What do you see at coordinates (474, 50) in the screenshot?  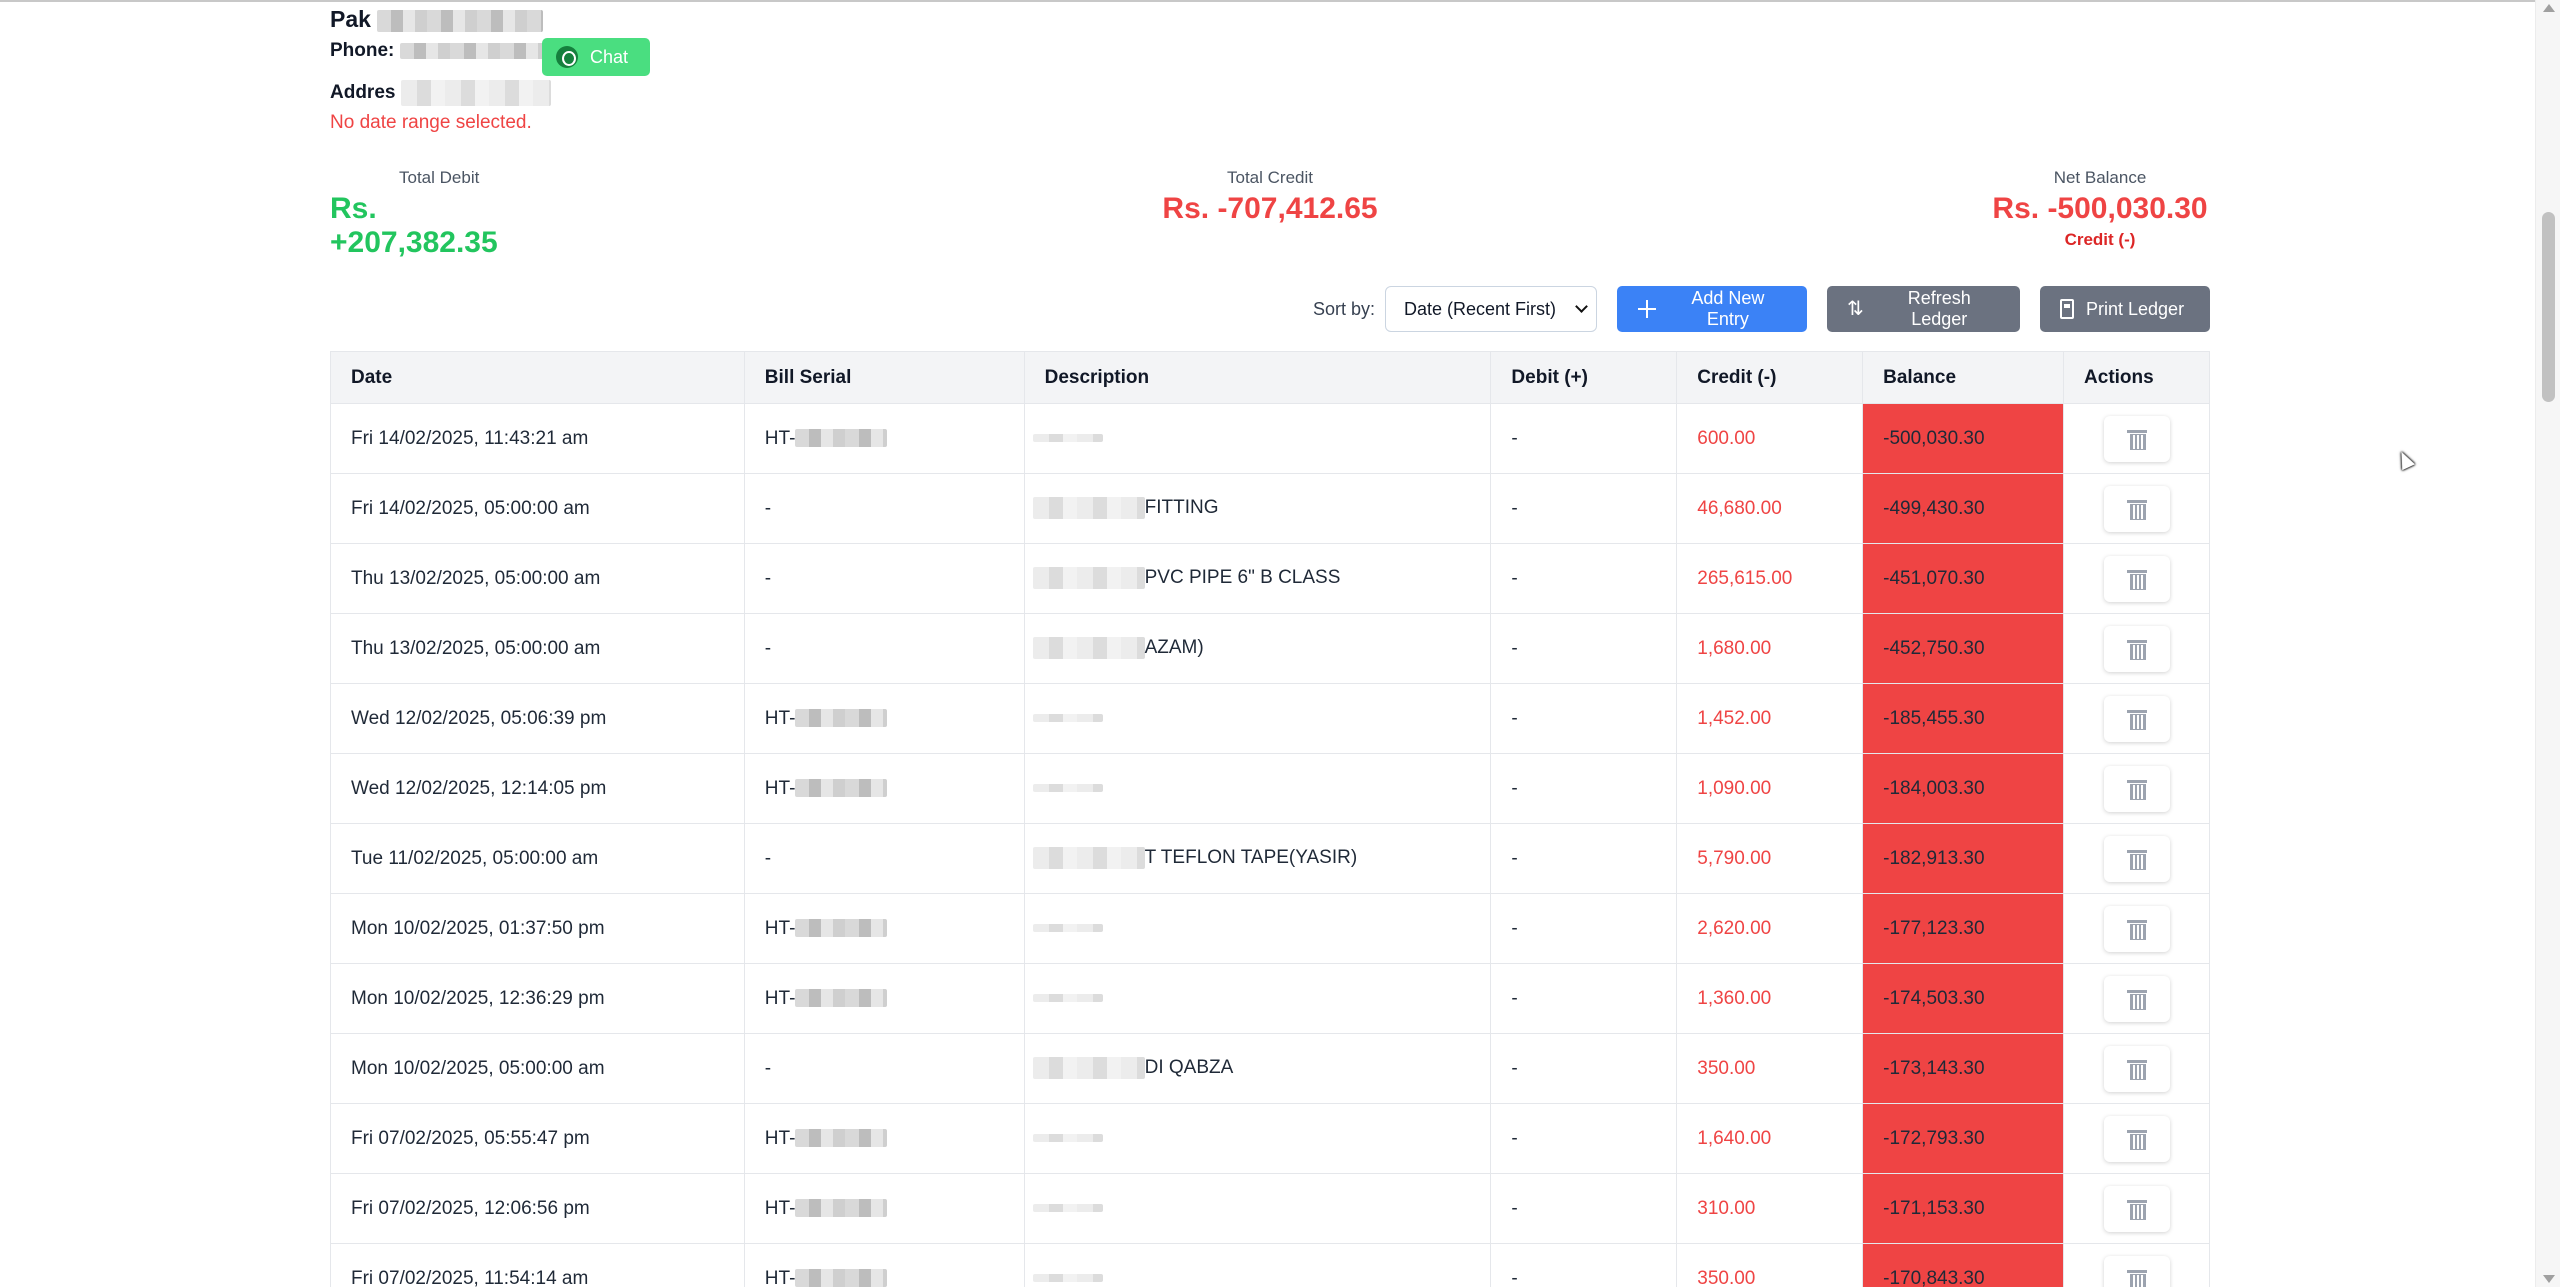 I see `redacted-phone` at bounding box center [474, 50].